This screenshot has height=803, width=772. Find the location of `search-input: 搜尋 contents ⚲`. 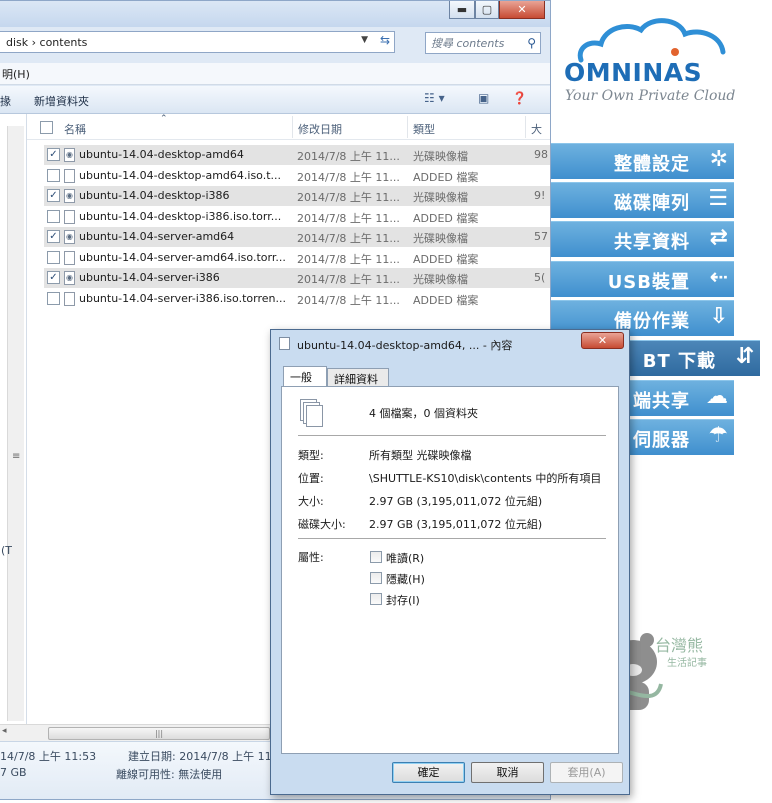

search-input: 搜尋 contents ⚲ is located at coordinates (483, 43).